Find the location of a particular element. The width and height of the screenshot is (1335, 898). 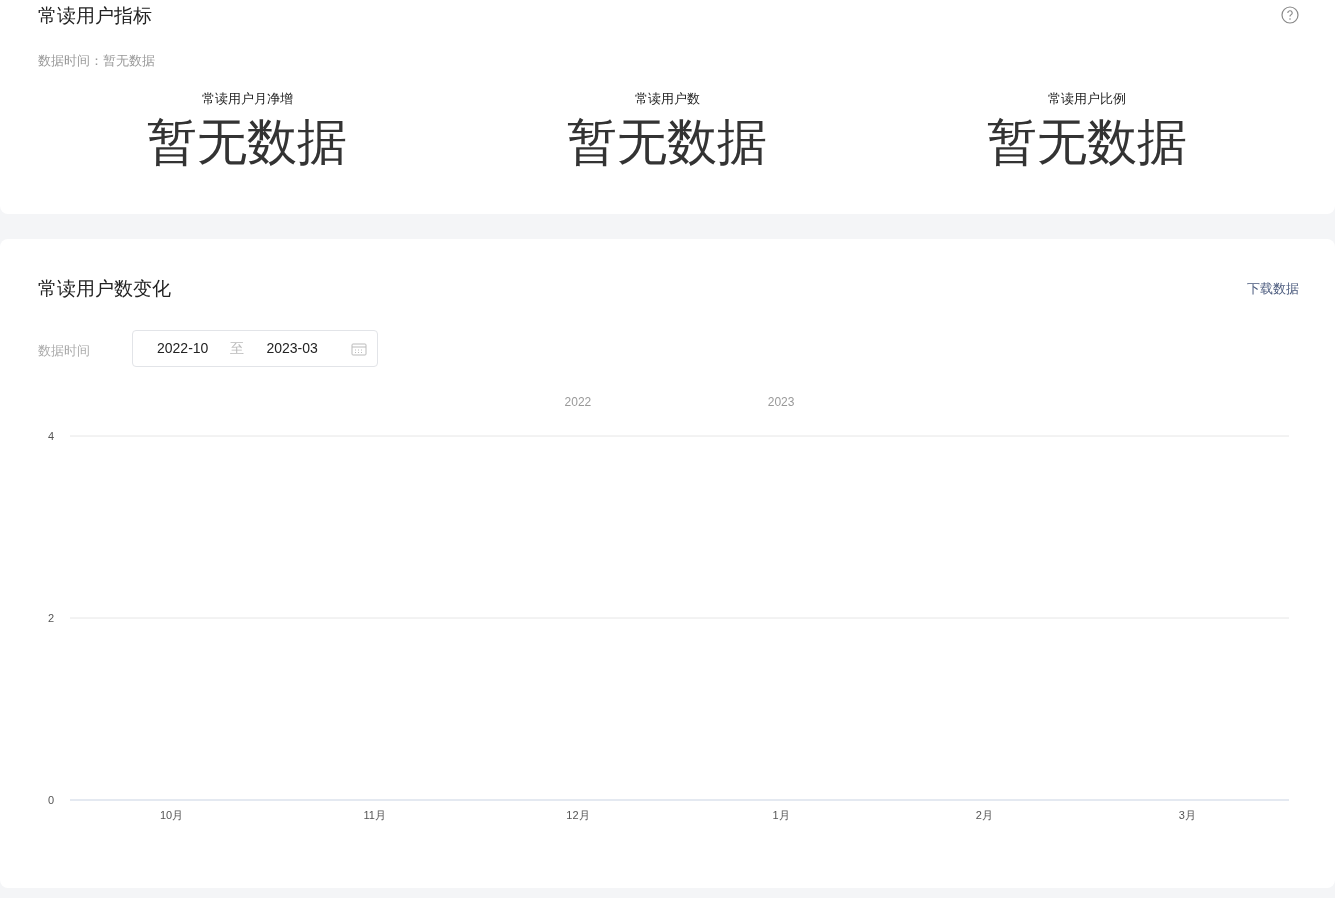

y-axis-label: 2 is located at coordinates (50, 618).